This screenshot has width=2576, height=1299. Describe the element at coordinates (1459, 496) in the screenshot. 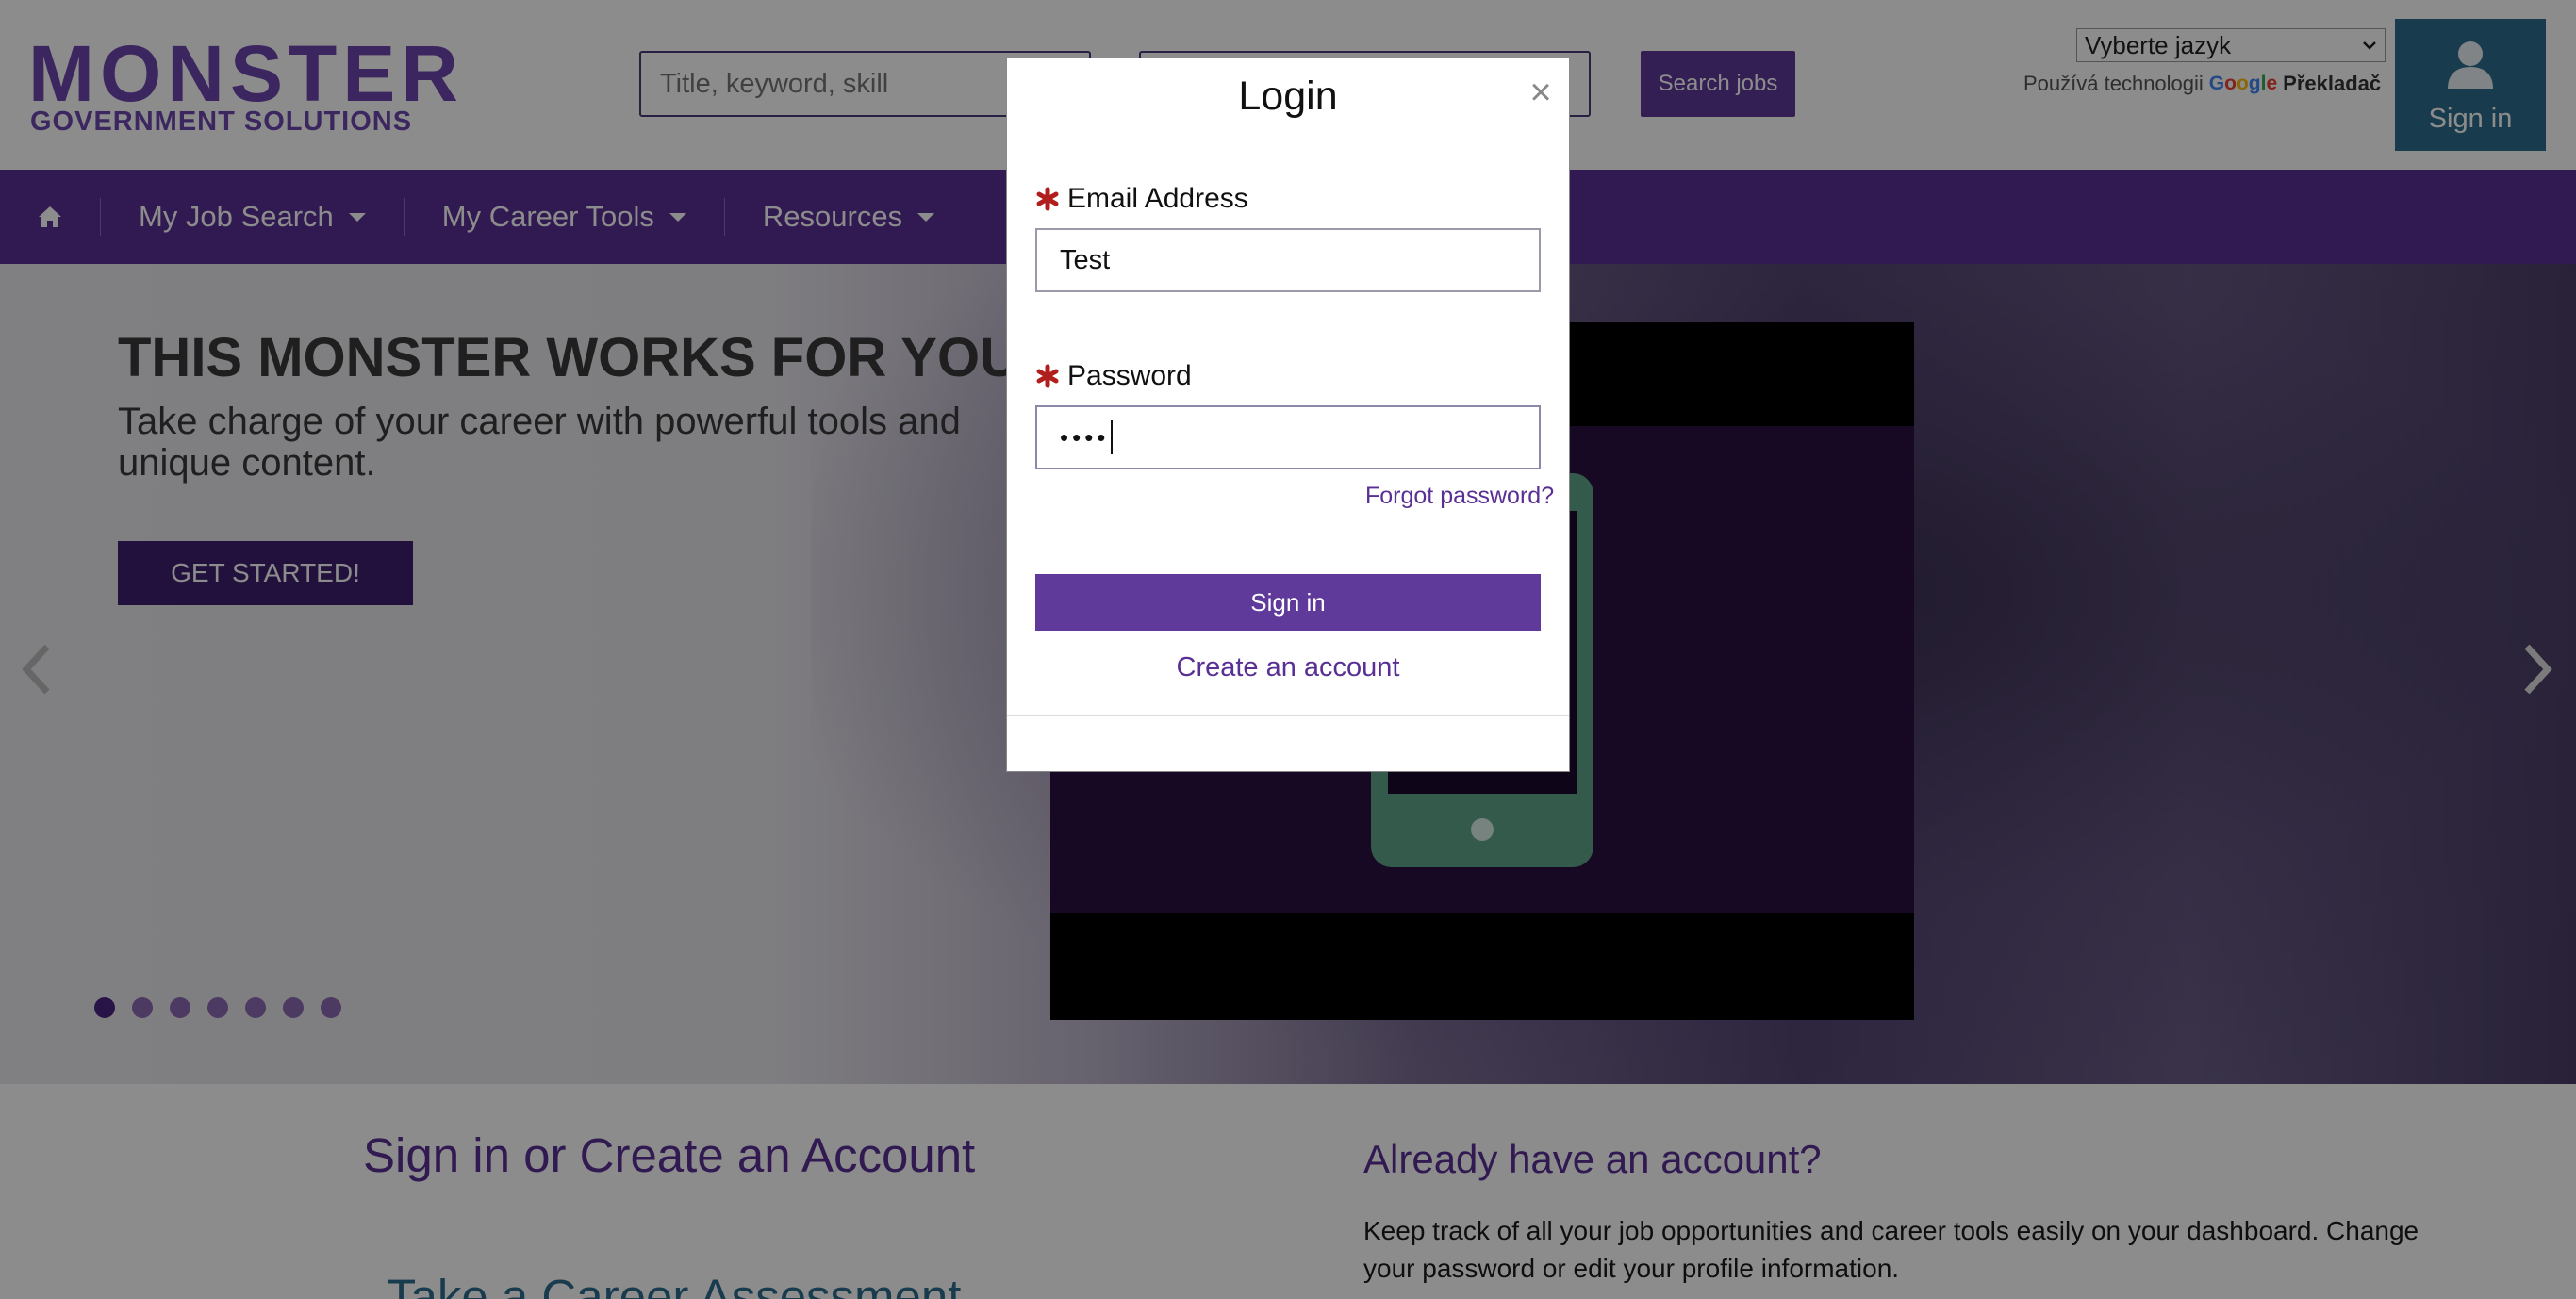

I see `forgot-password-link: Forgot password?` at that location.